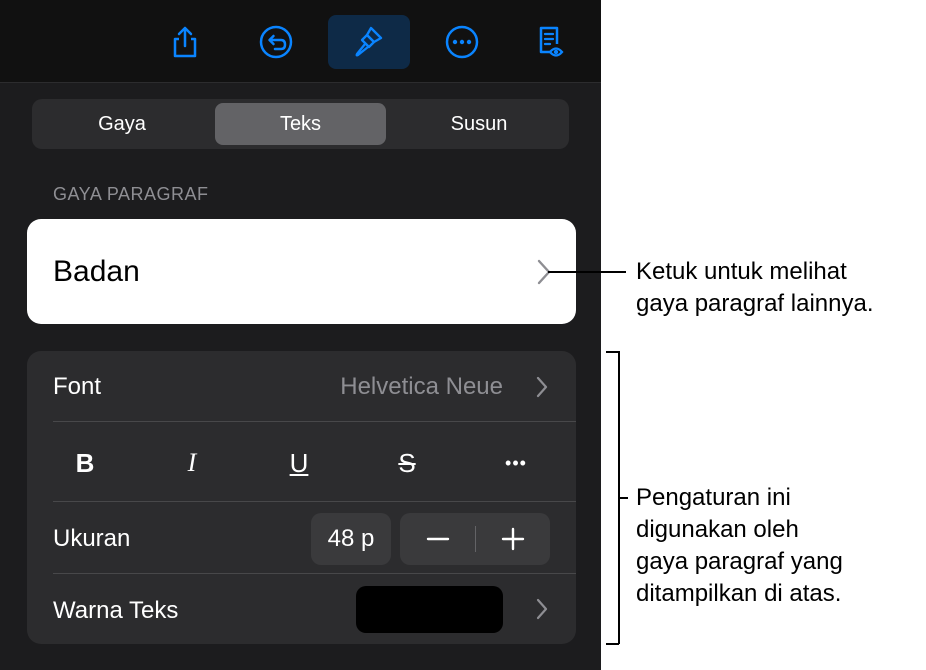  I want to click on undo-icon, so click(276, 42).